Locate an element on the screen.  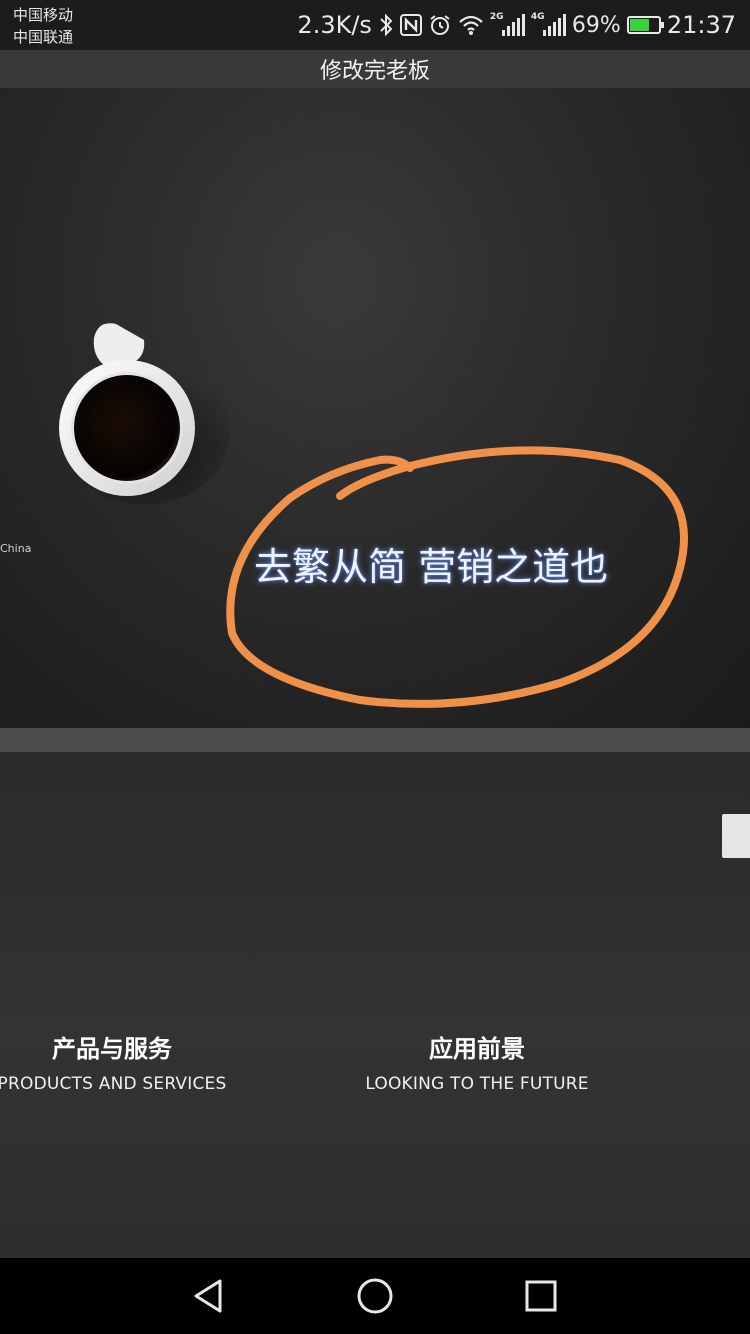
status-indicators: 2.3K/s 2G 4G 69% 21:37 is located at coordinates (516, 25).